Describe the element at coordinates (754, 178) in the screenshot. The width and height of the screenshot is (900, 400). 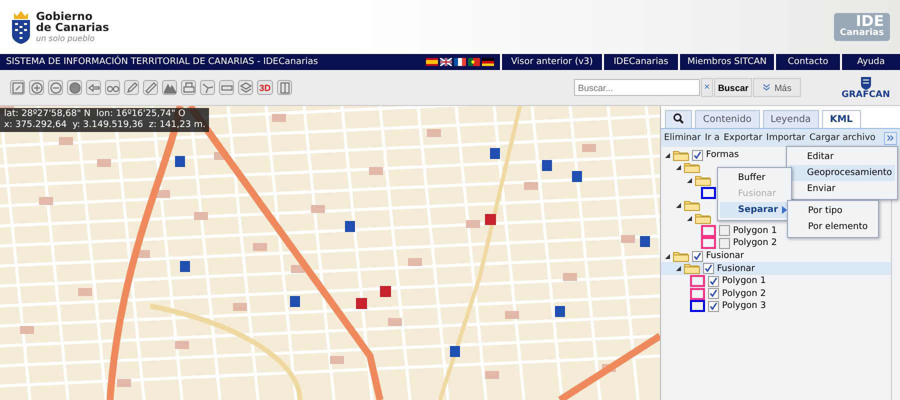
I see `menu-item: Buffer` at that location.